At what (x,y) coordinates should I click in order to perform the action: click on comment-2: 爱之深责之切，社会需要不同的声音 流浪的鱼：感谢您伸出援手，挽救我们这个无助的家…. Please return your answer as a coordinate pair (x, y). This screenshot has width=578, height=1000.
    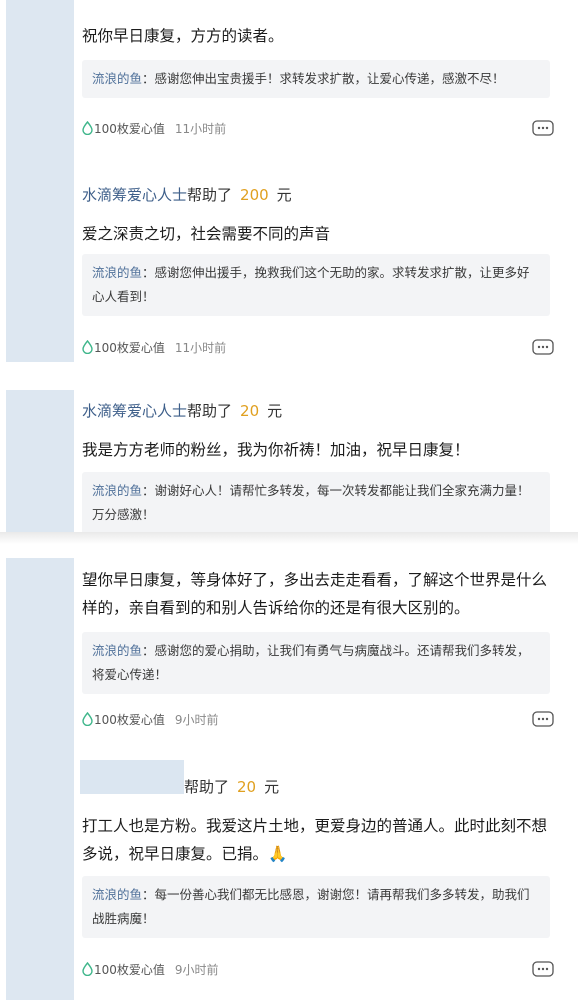
    Looking at the image, I should click on (316, 268).